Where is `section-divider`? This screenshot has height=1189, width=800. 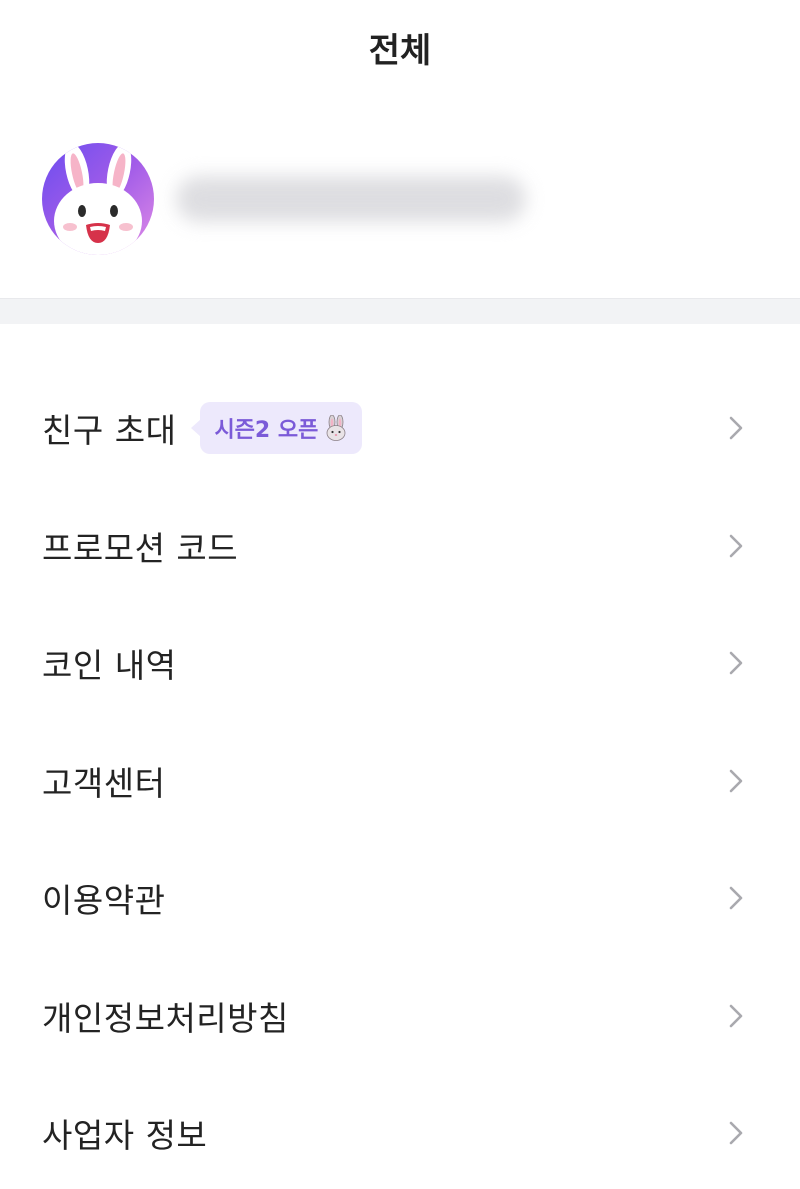 section-divider is located at coordinates (400, 311).